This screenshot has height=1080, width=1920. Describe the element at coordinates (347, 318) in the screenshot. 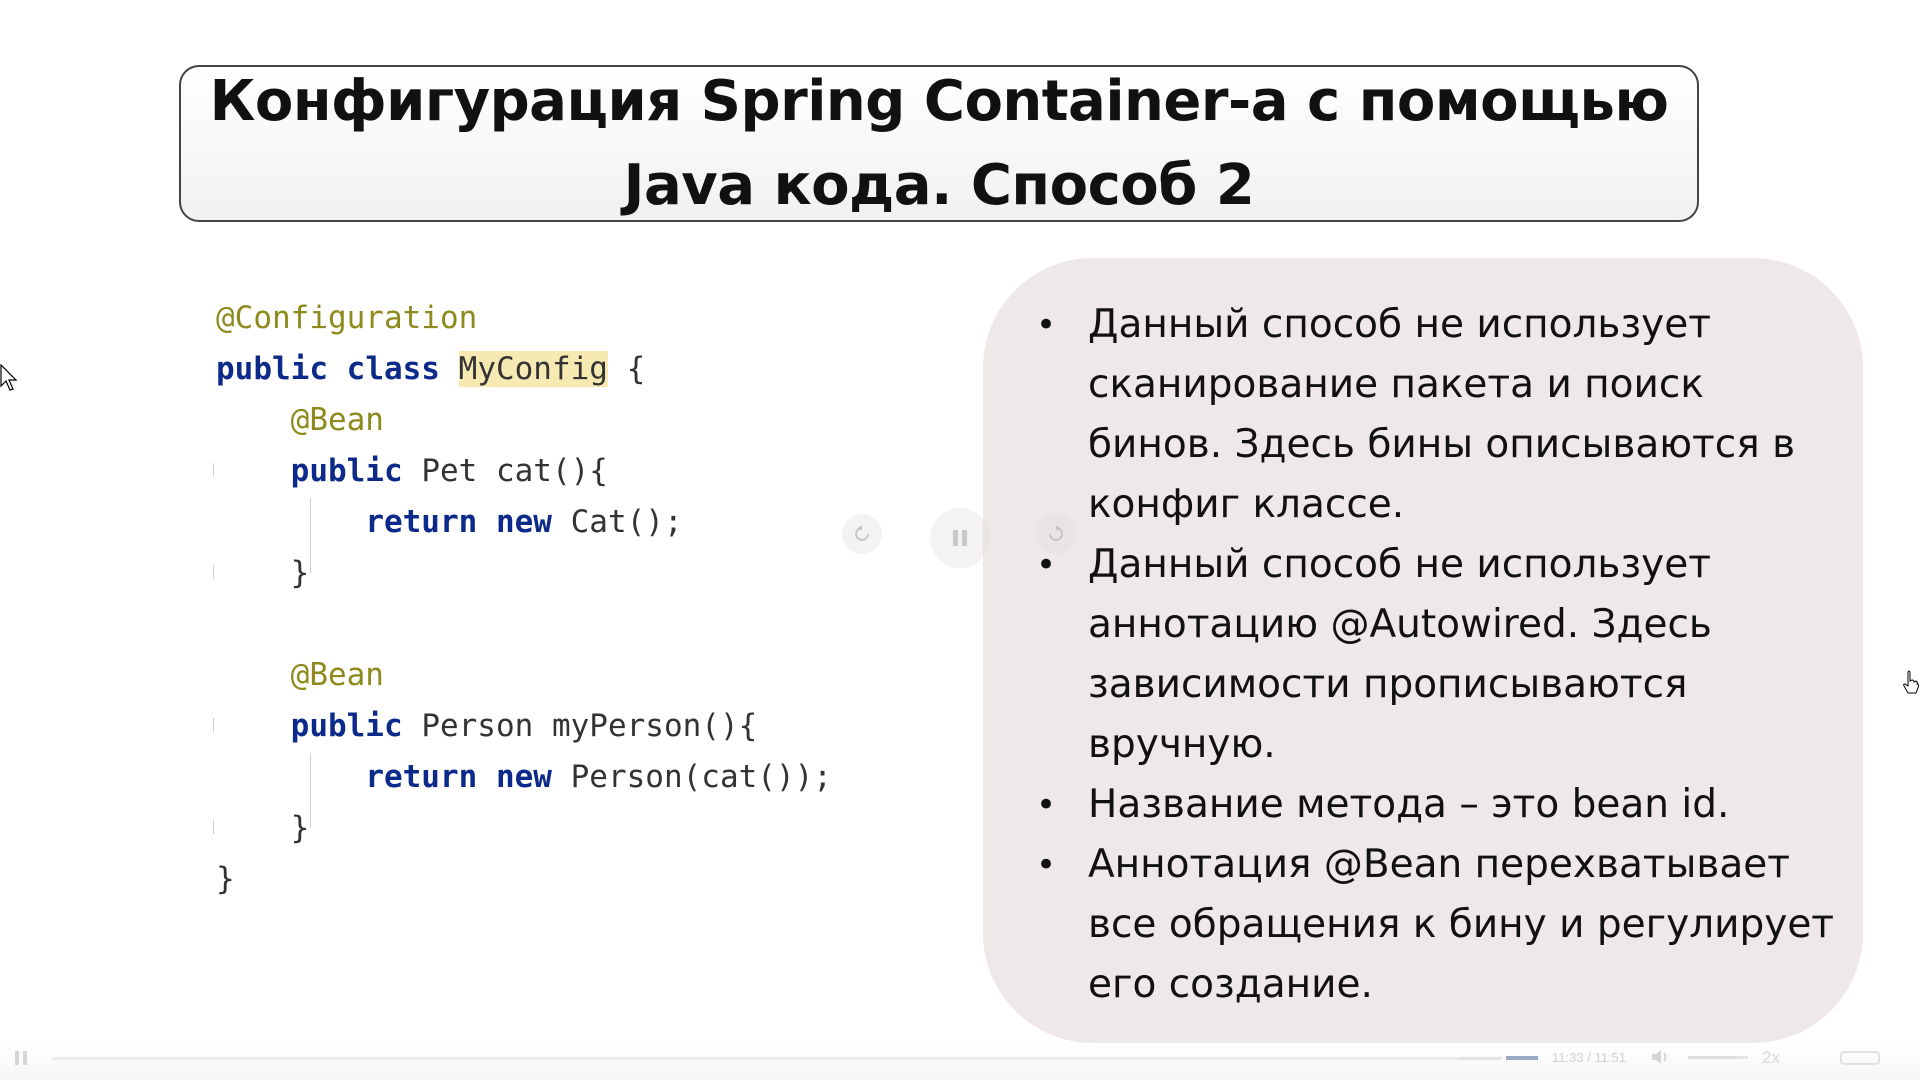

I see `code-annotation: @Configuration` at that location.